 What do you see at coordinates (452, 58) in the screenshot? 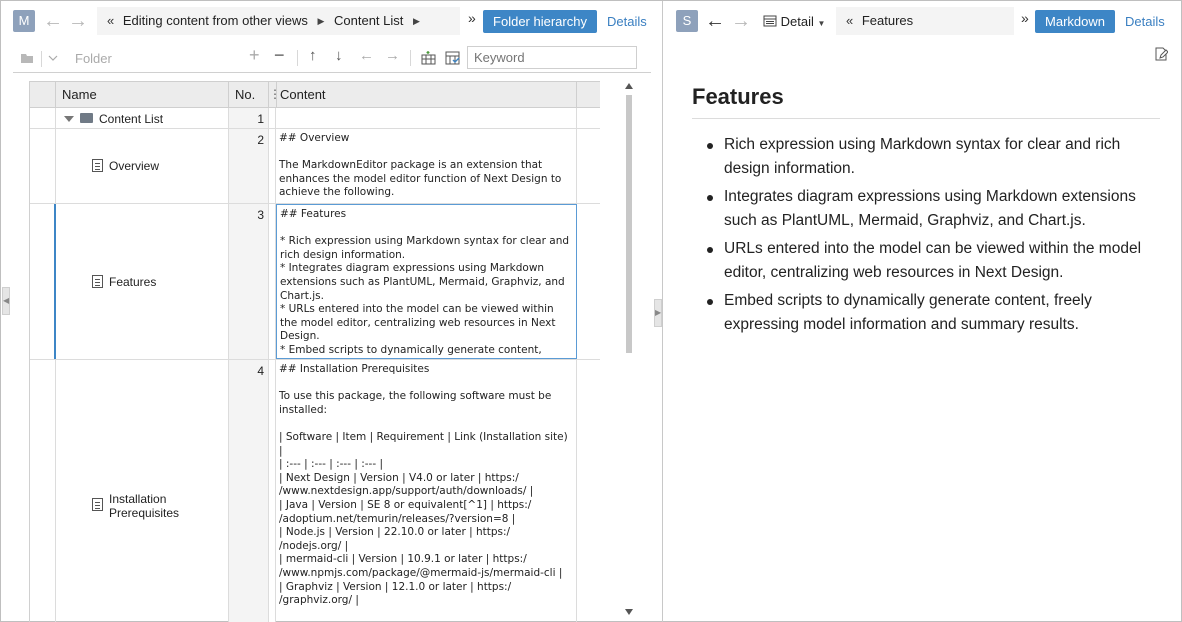
I see `table-view-icon` at bounding box center [452, 58].